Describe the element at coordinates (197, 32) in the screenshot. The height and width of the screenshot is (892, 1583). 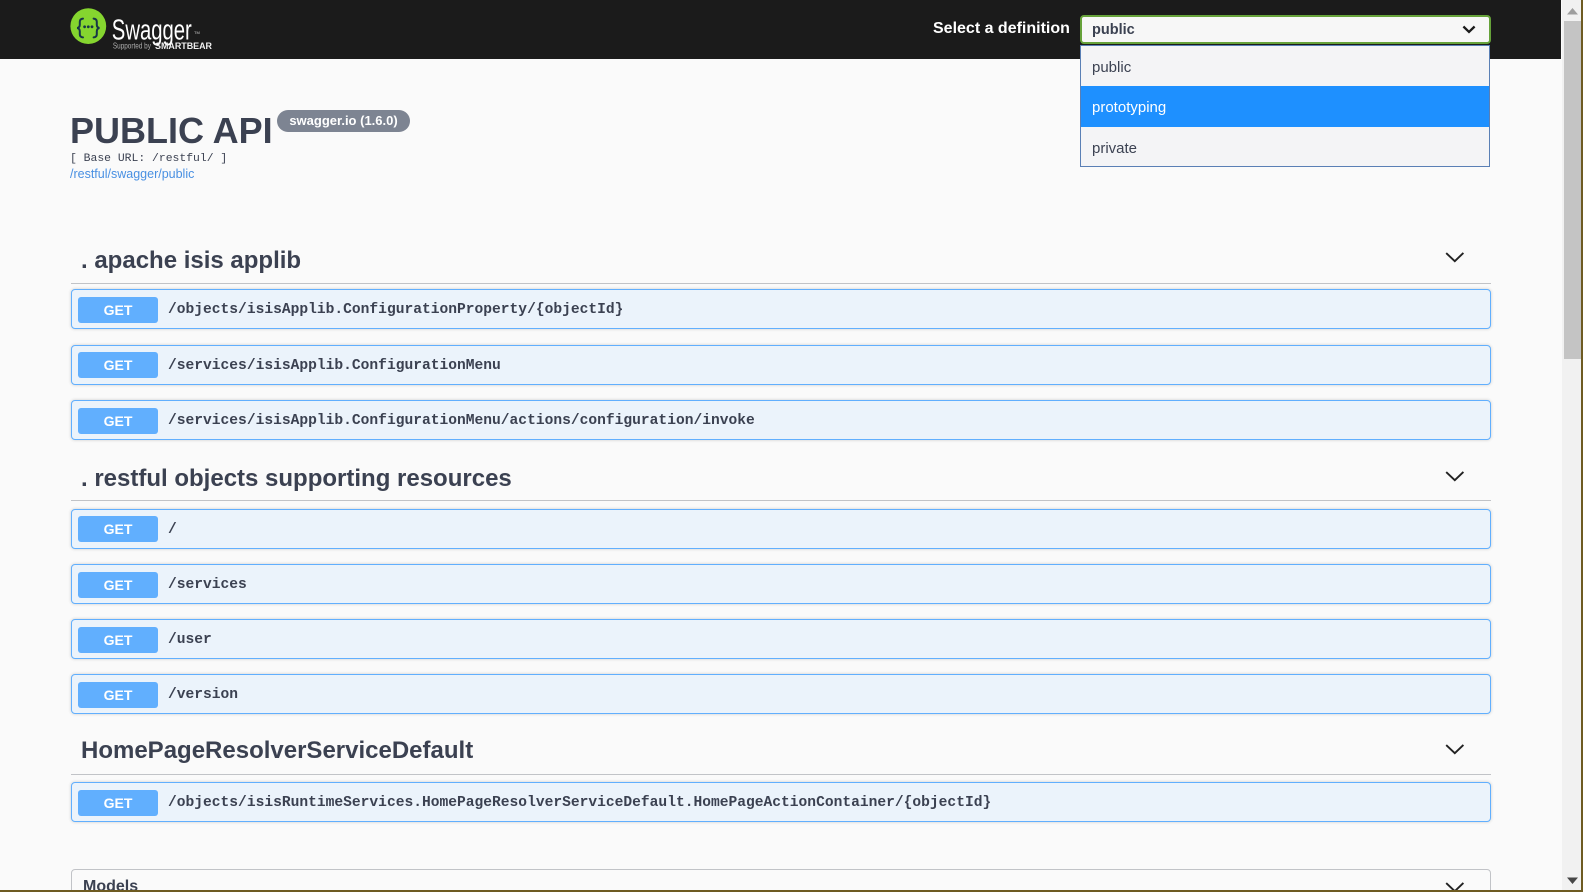
I see `svg-text: TM` at that location.